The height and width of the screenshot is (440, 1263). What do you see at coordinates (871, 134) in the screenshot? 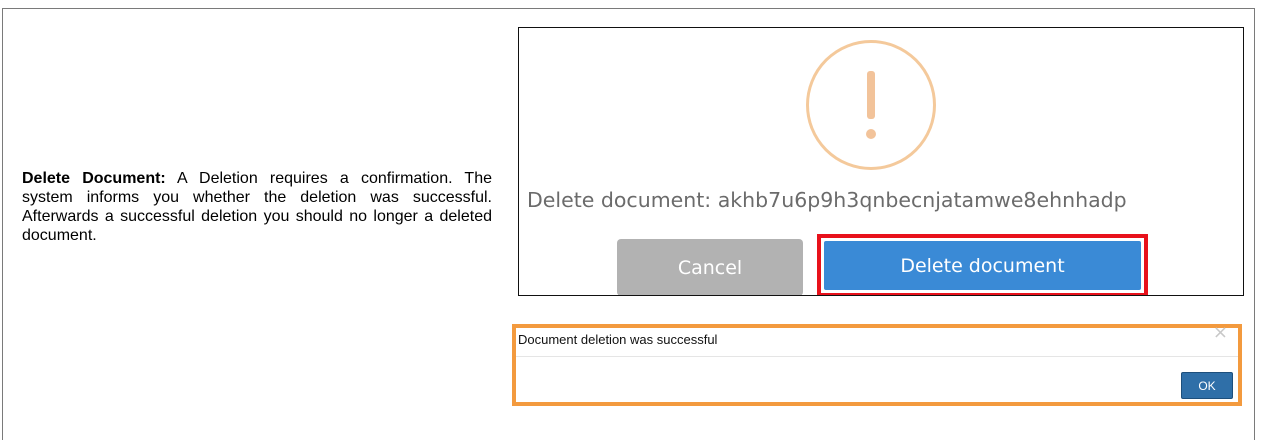
I see `exclamation-dot` at bounding box center [871, 134].